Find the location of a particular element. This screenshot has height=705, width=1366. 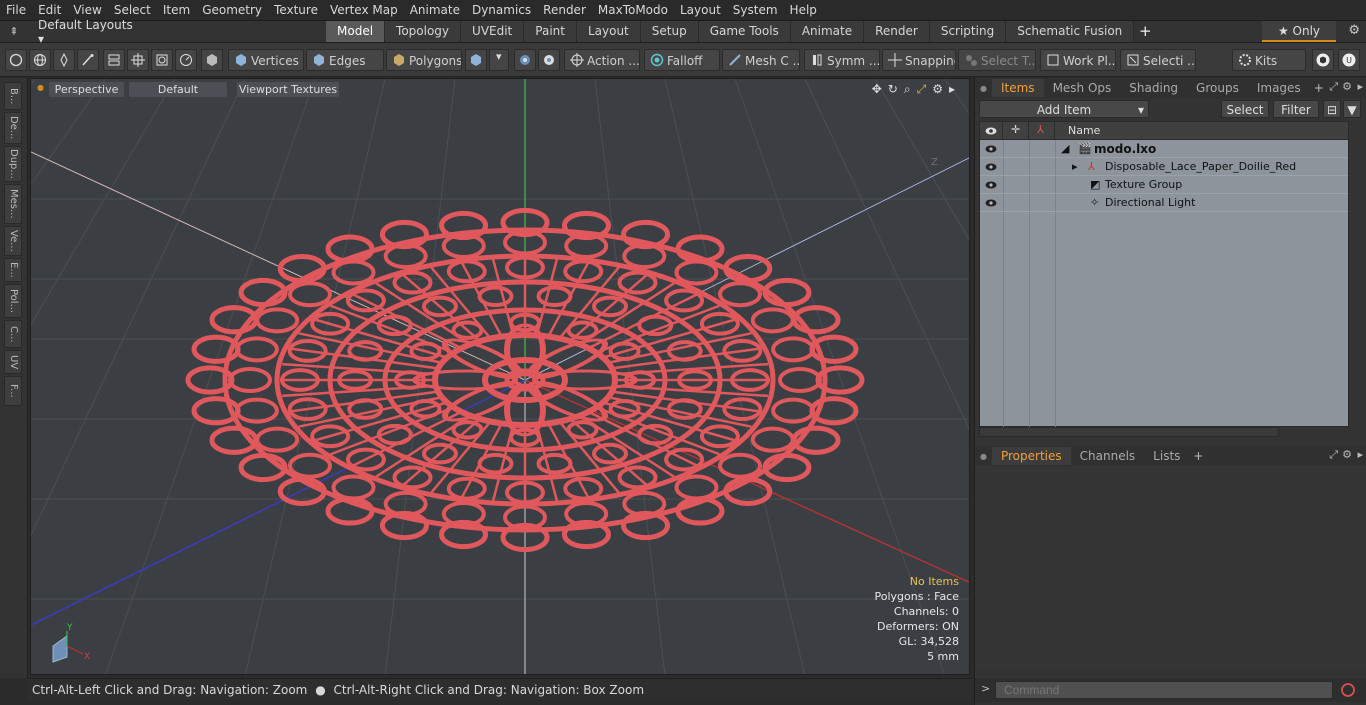

polygons-button: Polygons is located at coordinates (424, 60).